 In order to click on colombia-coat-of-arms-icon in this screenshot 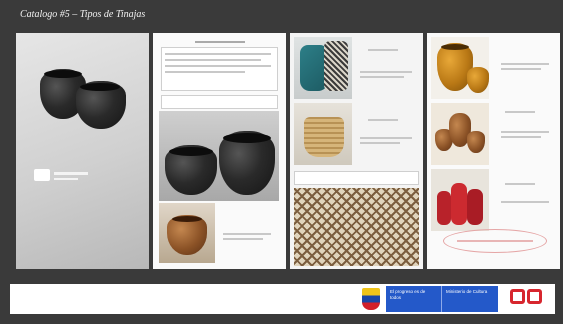, I will do `click(371, 299)`.